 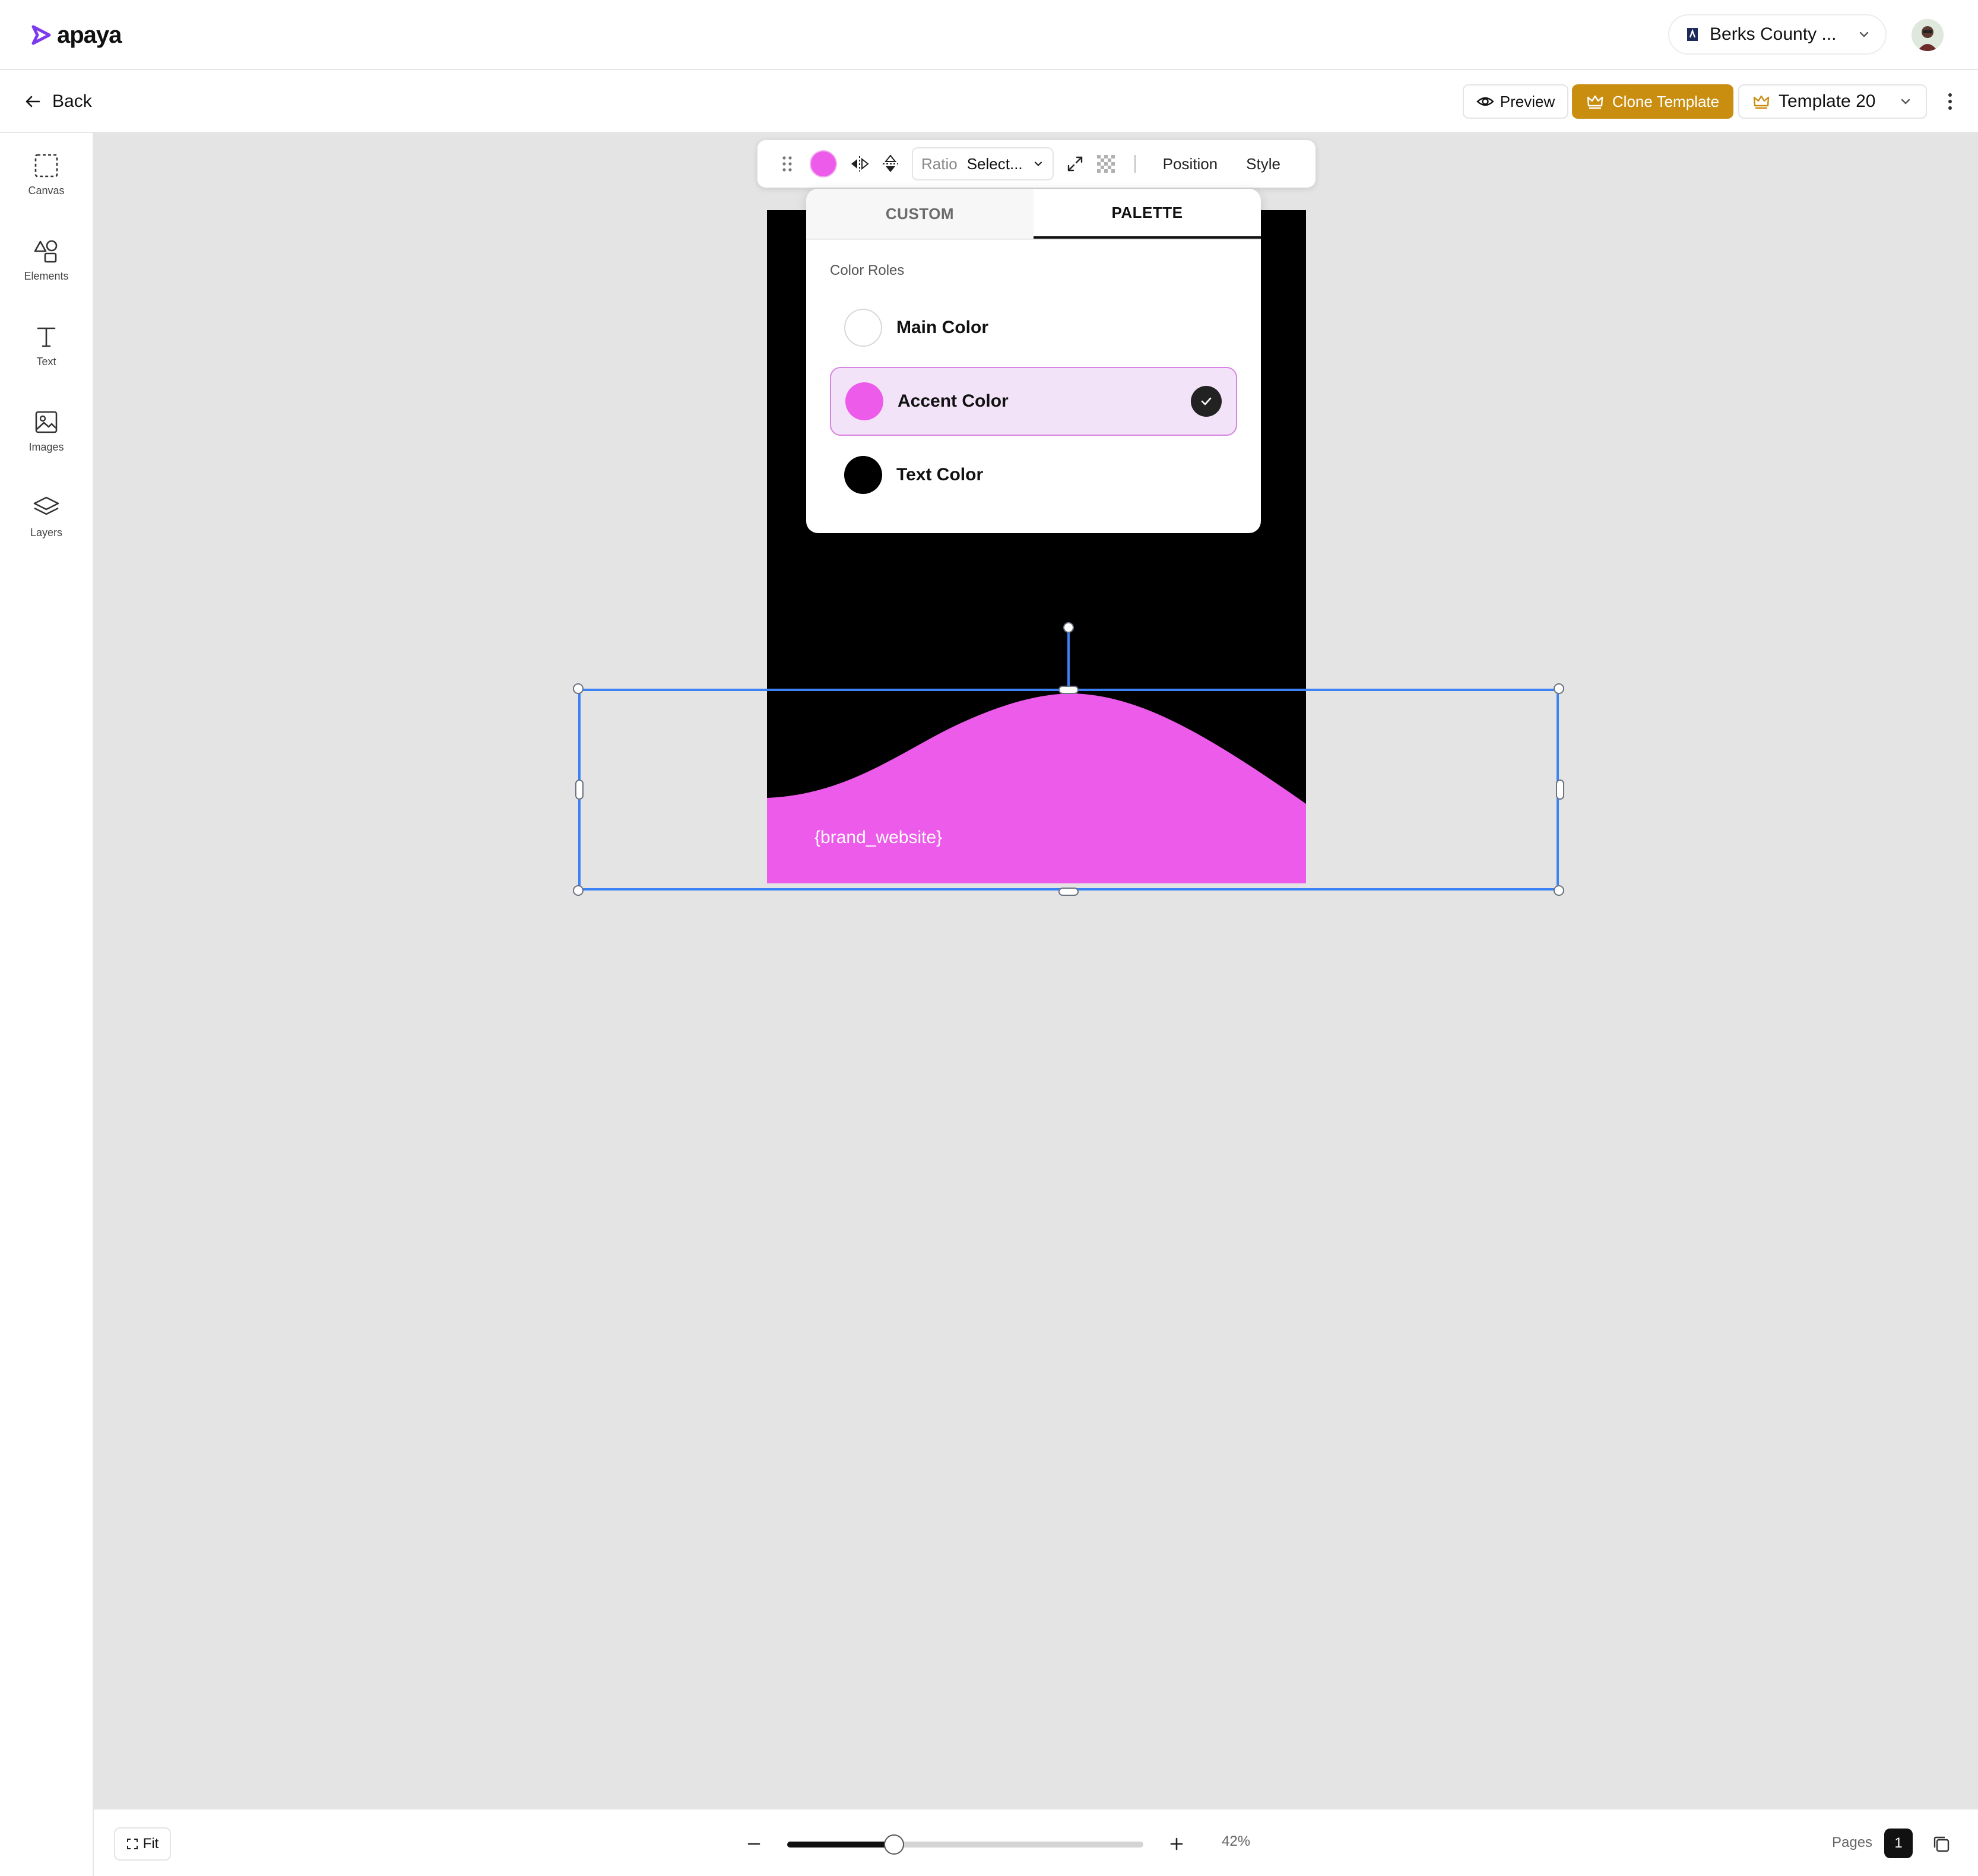 What do you see at coordinates (1560, 790) in the screenshot?
I see `resize-handle-right` at bounding box center [1560, 790].